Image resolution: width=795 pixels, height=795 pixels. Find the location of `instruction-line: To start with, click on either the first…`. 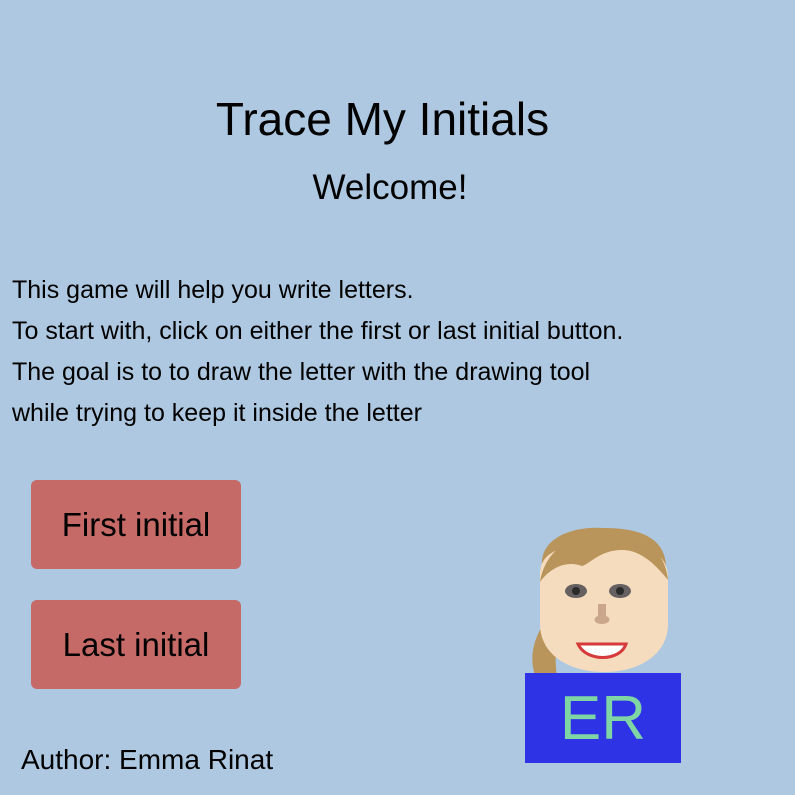

instruction-line: To start with, click on either the first… is located at coordinates (318, 331).